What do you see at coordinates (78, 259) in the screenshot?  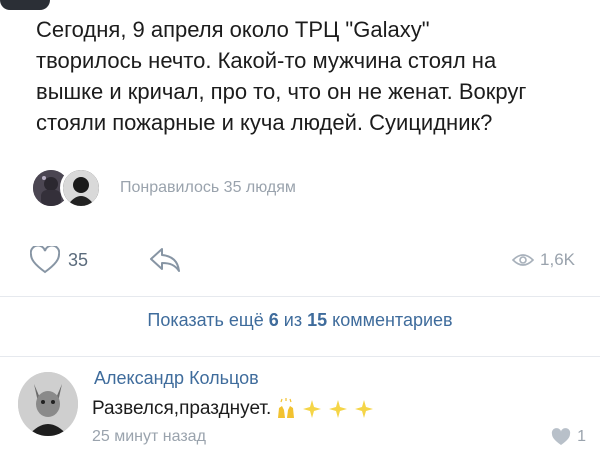 I see `like-count: 35` at bounding box center [78, 259].